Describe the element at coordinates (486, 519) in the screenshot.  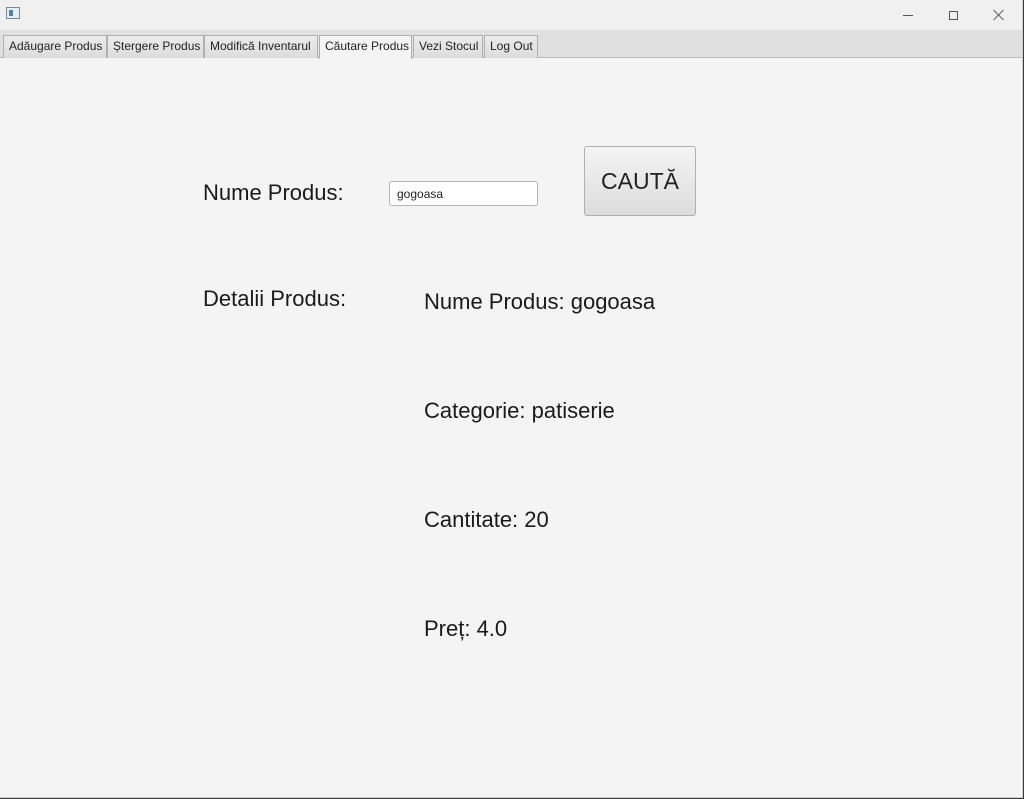
I see `detail-quantity: Cantitate: 20` at that location.